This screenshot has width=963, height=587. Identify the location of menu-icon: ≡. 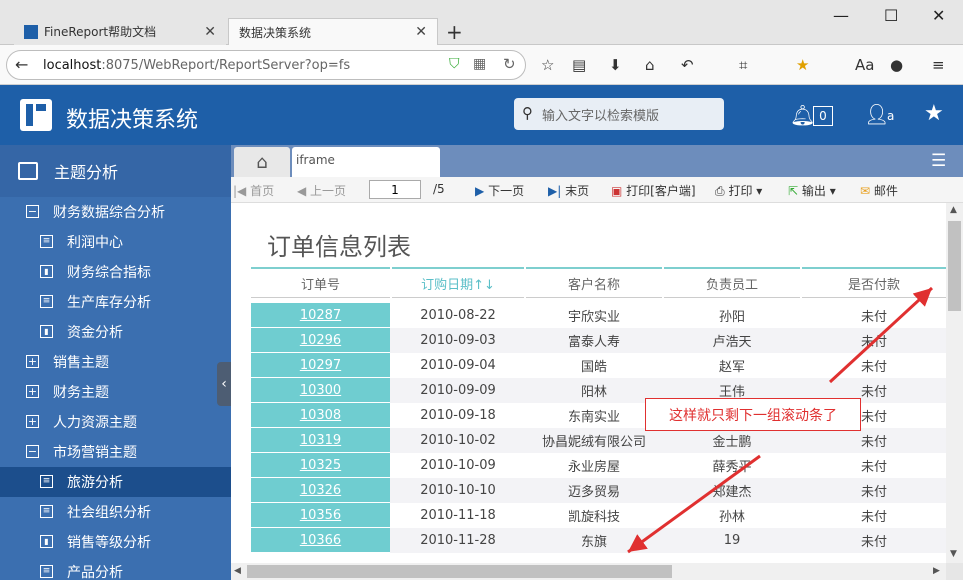
(938, 65).